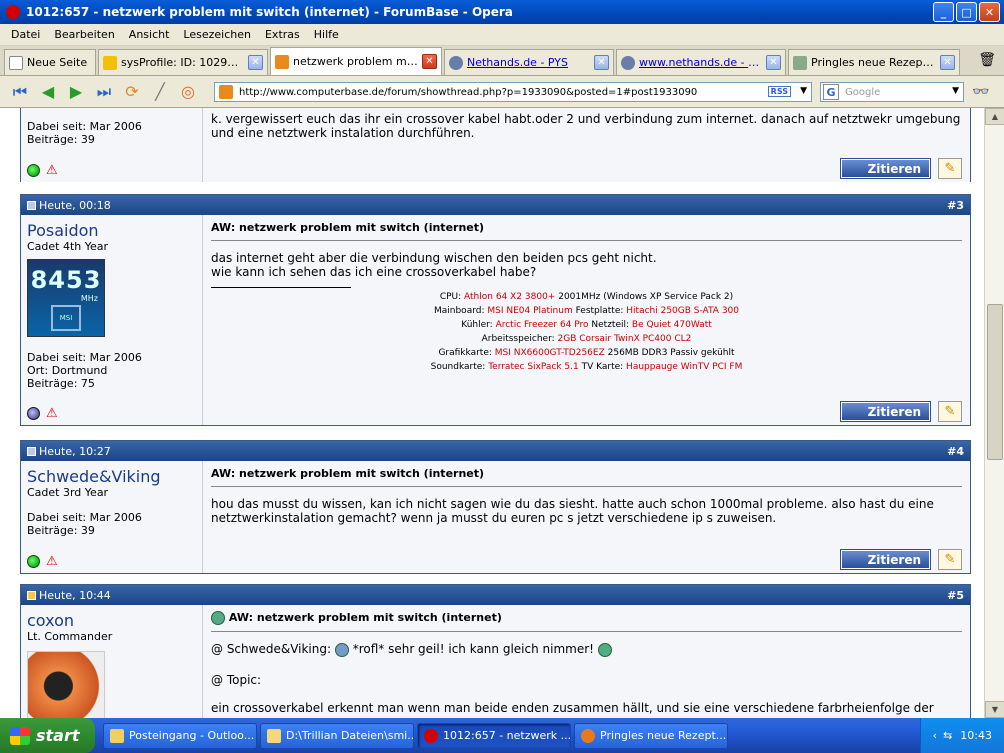 The height and width of the screenshot is (753, 1004). Describe the element at coordinates (132, 92) in the screenshot. I see `reload-icon: ⟳` at that location.